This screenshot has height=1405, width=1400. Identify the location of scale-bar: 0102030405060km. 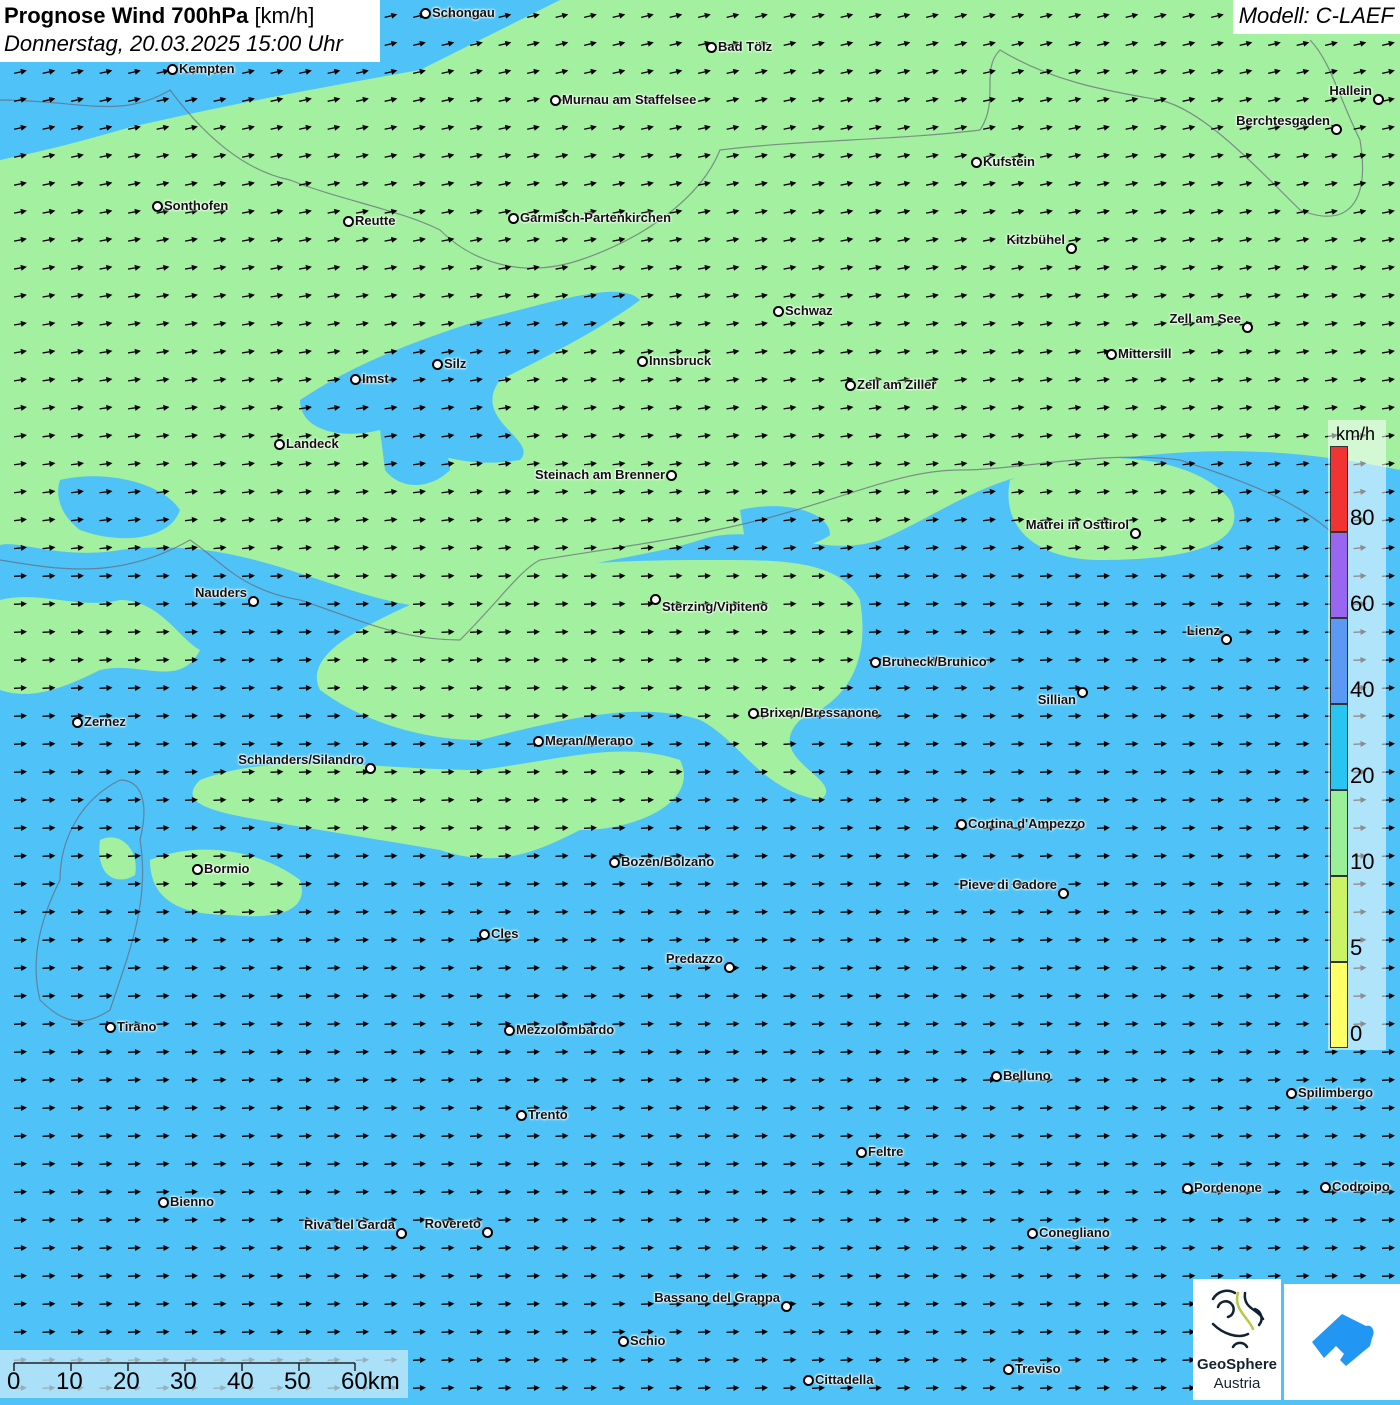
(204, 1374).